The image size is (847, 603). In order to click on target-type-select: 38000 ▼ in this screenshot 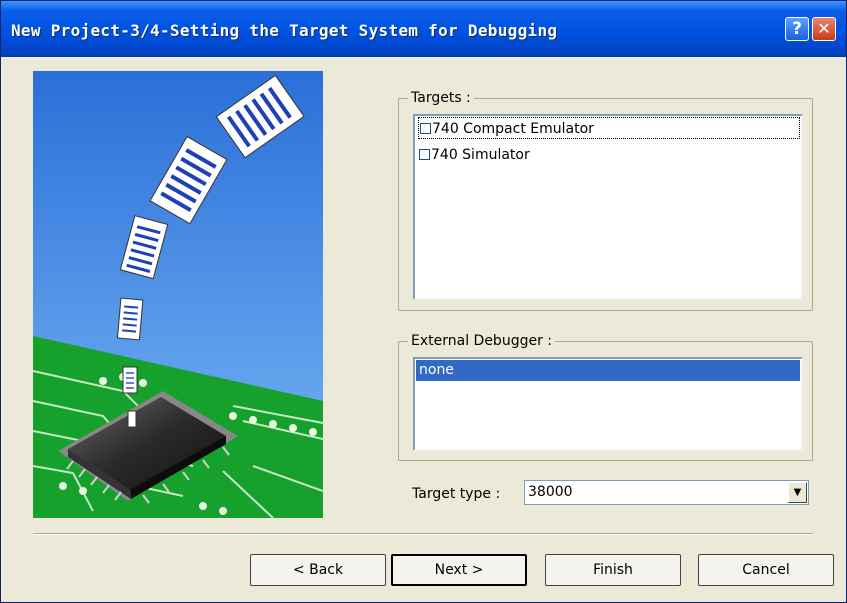, I will do `click(666, 492)`.